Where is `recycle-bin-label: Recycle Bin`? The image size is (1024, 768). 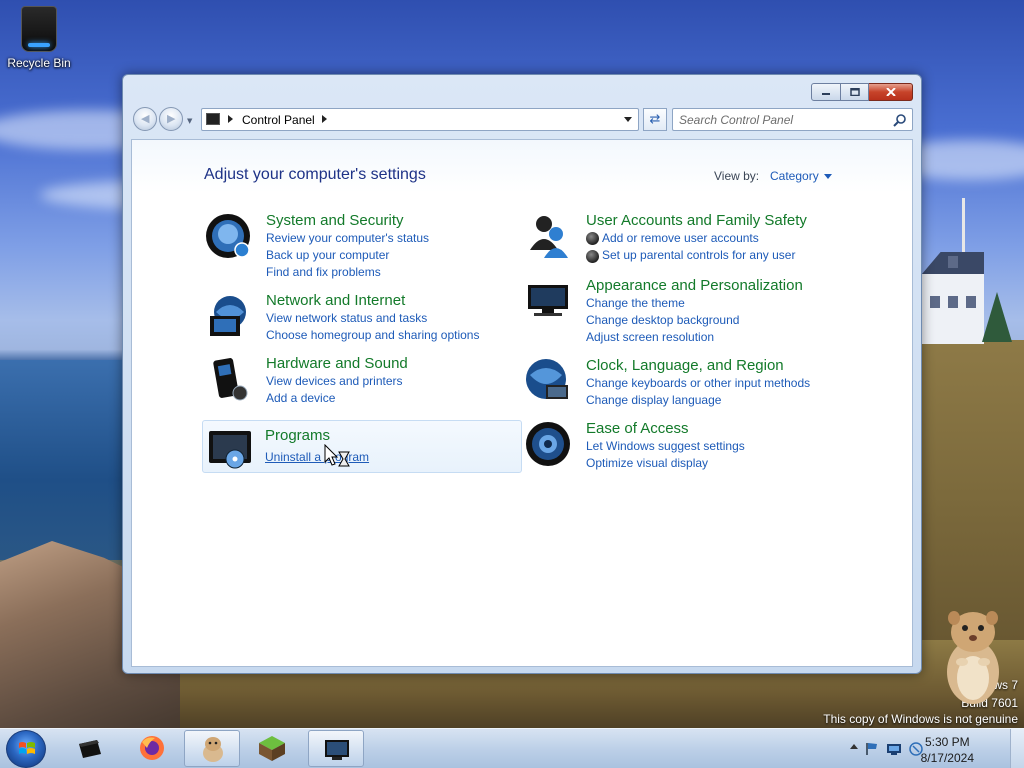
recycle-bin-label: Recycle Bin is located at coordinates (39, 63).